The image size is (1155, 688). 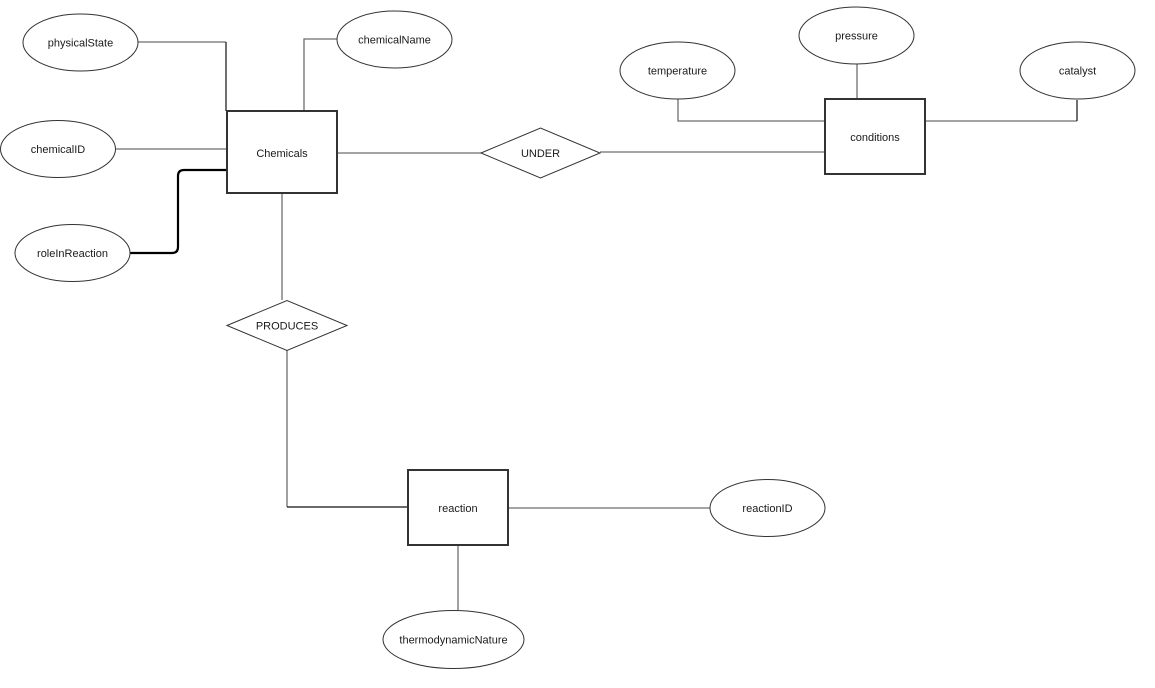 I want to click on attribute-reactionID: reactionID, so click(x=767, y=508).